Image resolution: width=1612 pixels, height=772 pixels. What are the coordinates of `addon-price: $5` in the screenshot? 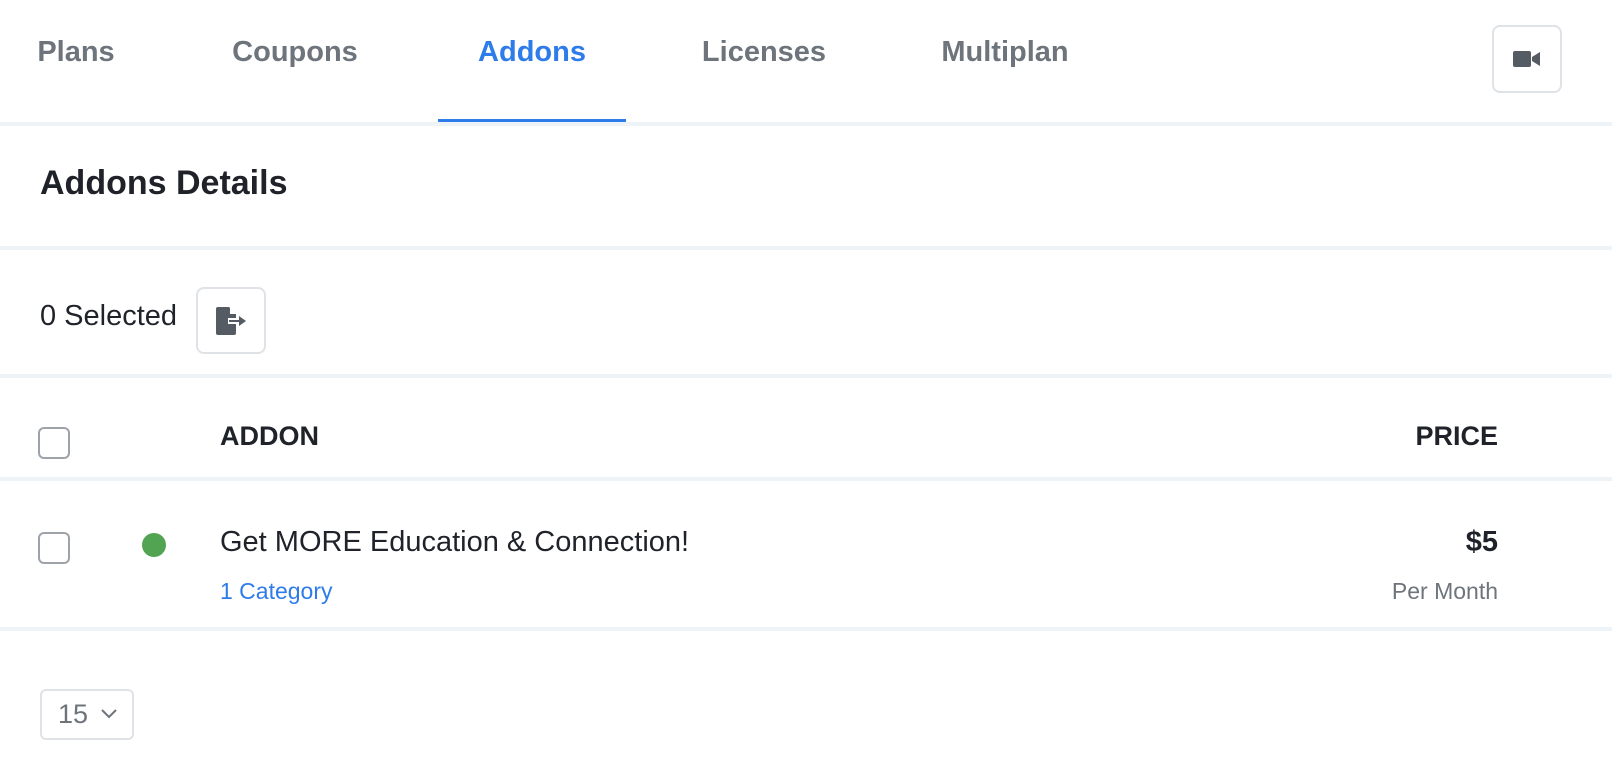 It's located at (1481, 542).